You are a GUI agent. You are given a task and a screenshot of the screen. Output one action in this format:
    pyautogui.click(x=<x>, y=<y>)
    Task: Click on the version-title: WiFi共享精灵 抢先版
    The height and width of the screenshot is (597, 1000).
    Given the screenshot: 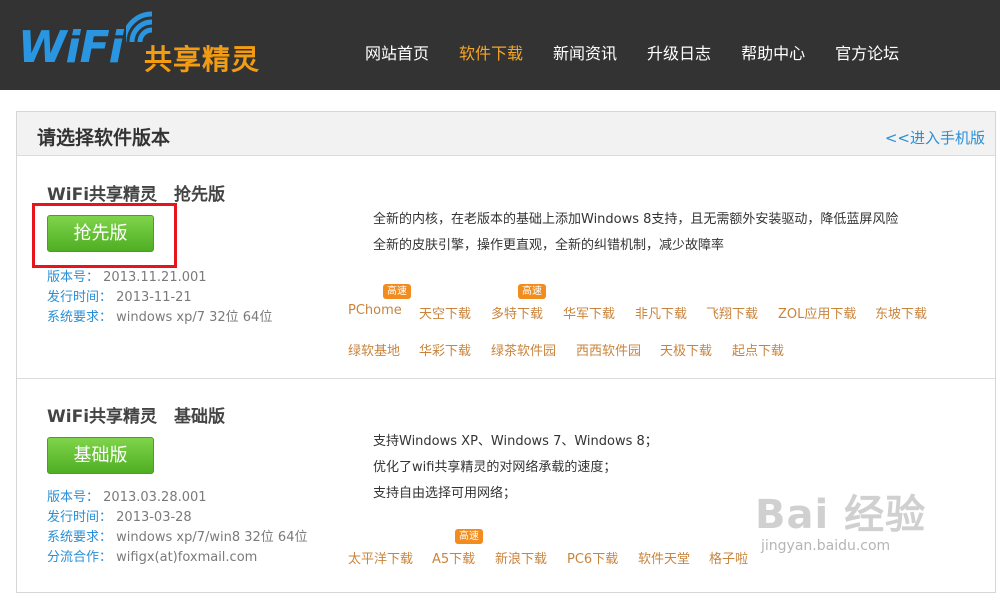 What is the action you would take?
    pyautogui.click(x=136, y=195)
    